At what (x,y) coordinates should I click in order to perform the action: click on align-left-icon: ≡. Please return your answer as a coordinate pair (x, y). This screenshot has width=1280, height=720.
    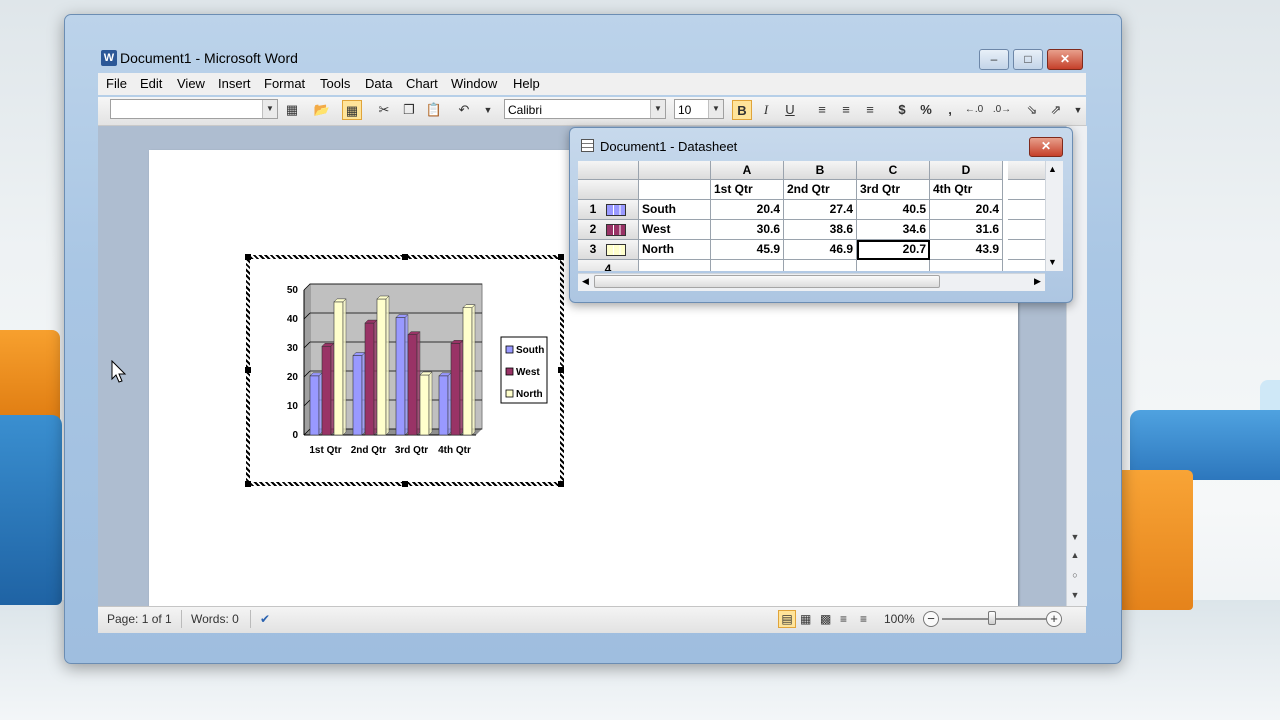
    Looking at the image, I should click on (822, 110).